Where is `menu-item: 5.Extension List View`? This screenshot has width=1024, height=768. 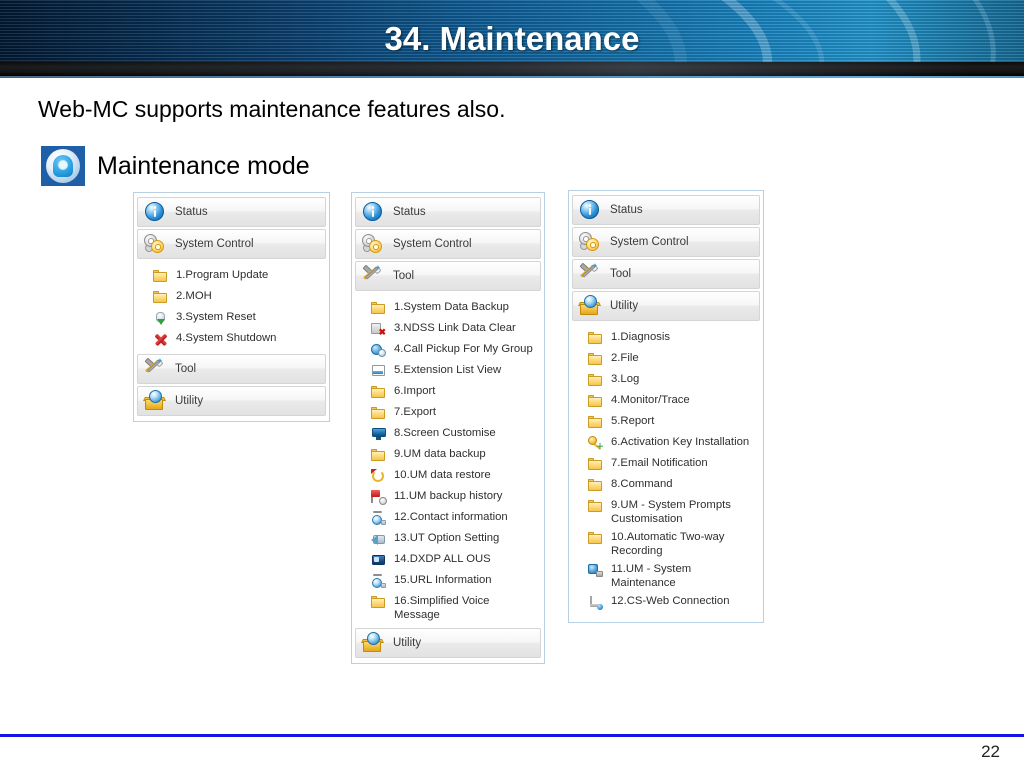
menu-item: 5.Extension List View is located at coordinates (448, 371).